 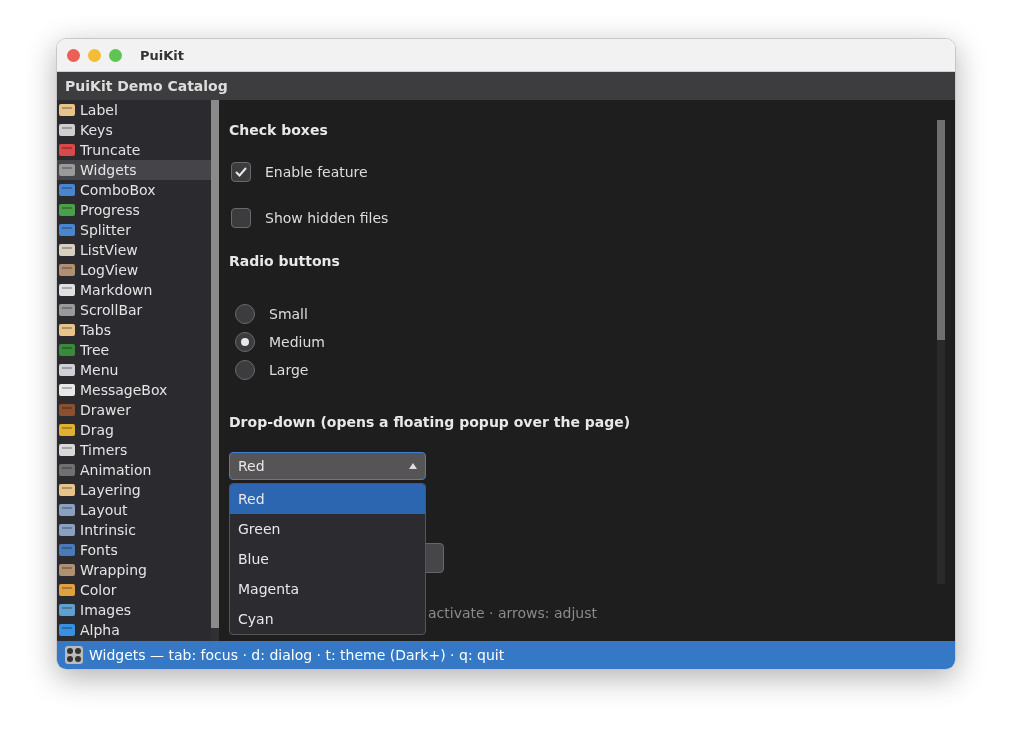 What do you see at coordinates (279, 130) in the screenshot?
I see `section-title: Check boxes` at bounding box center [279, 130].